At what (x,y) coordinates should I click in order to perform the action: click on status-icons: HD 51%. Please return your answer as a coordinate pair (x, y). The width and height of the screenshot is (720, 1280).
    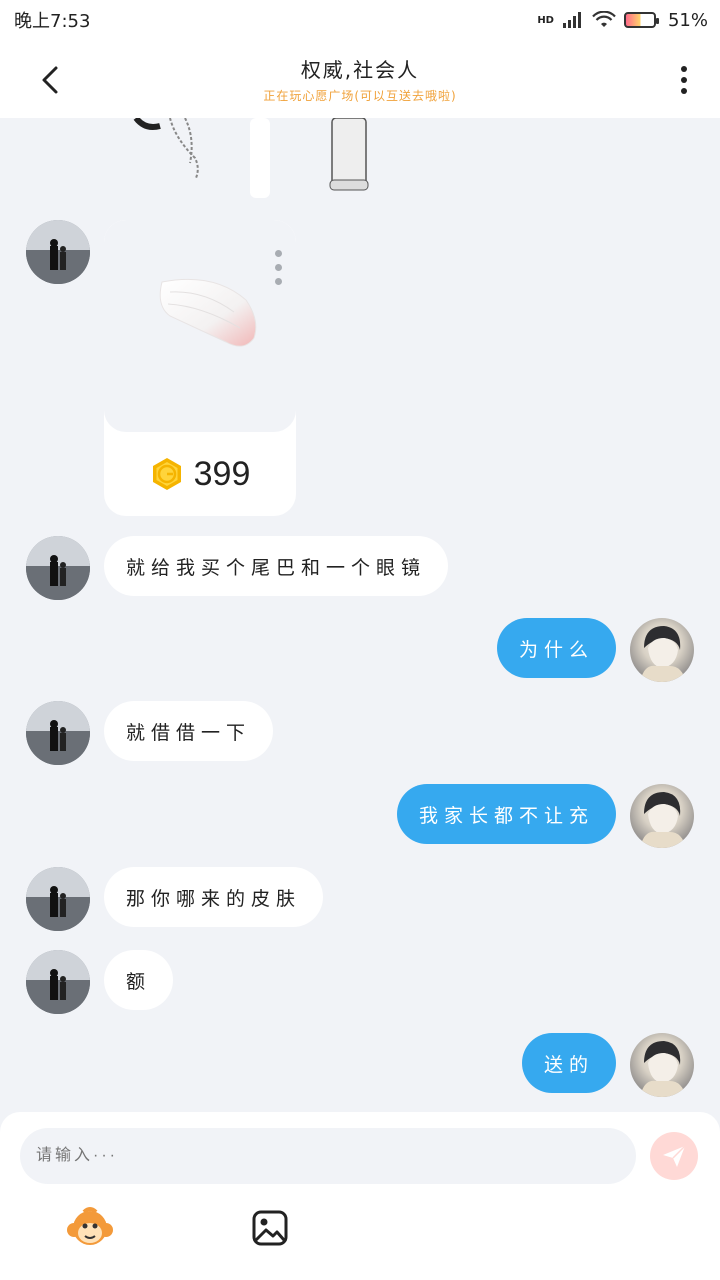
    Looking at the image, I should click on (622, 20).